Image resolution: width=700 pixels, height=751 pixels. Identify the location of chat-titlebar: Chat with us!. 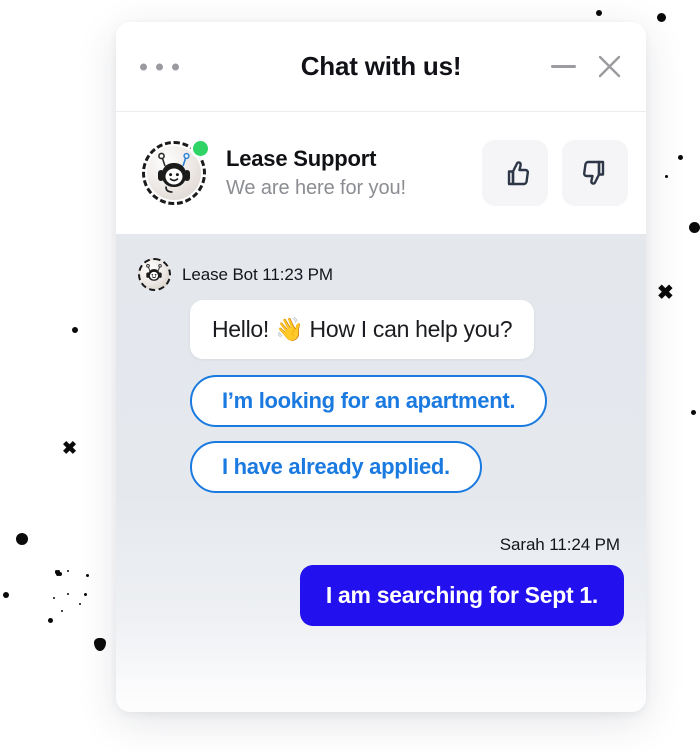
(381, 67).